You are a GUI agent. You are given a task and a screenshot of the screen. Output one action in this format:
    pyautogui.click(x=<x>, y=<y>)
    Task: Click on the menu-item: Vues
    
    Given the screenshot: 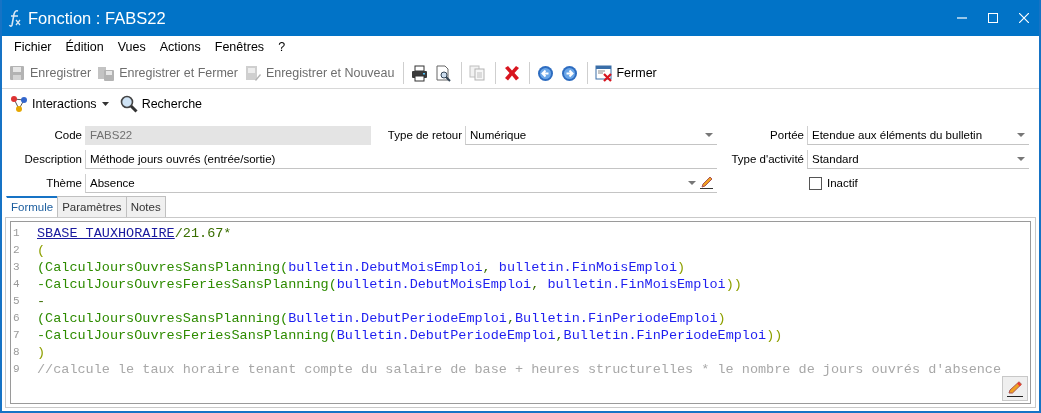 What is the action you would take?
    pyautogui.click(x=131, y=47)
    